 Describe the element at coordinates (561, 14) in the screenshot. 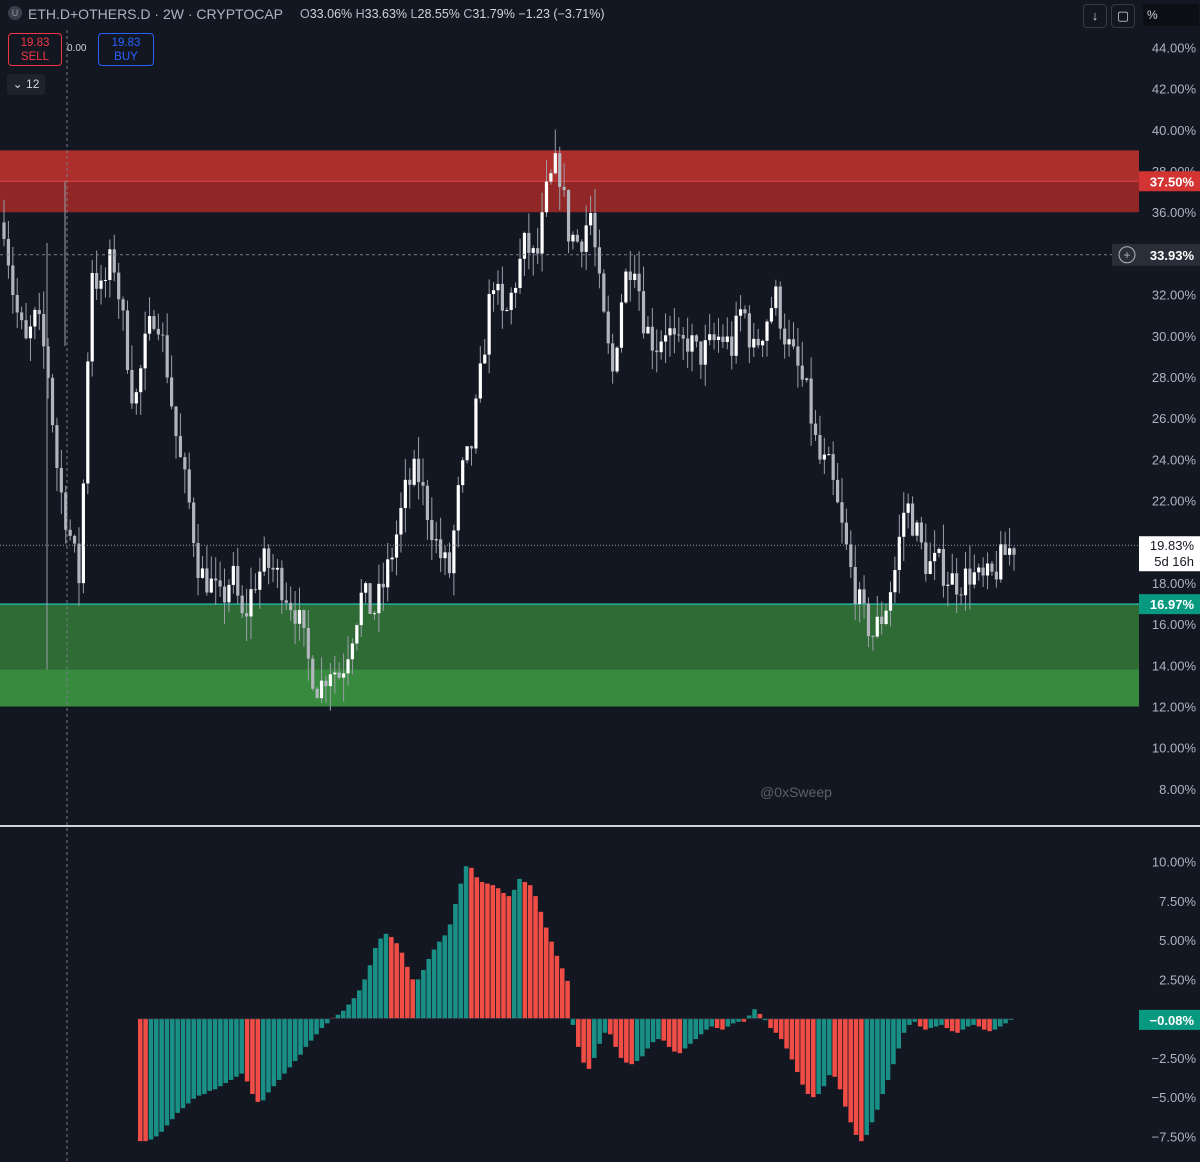

I see `change-value: −1.23 (−3.71%)` at that location.